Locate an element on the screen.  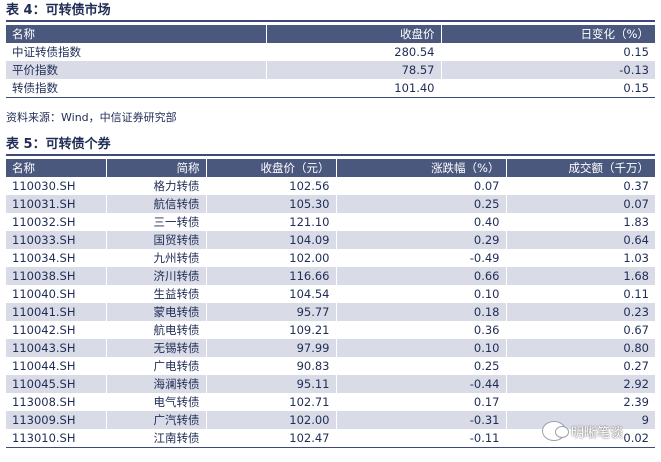
col-daily-change: 日变化（%） is located at coordinates (548, 34).